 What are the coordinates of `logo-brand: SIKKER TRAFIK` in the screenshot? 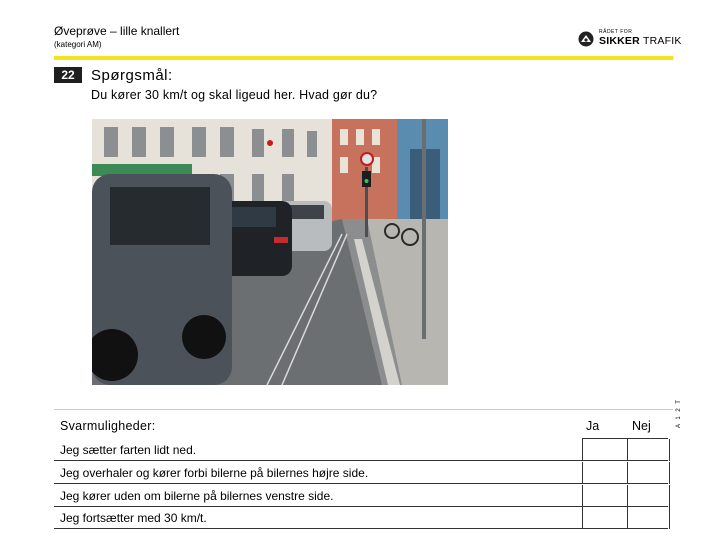 It's located at (640, 41).